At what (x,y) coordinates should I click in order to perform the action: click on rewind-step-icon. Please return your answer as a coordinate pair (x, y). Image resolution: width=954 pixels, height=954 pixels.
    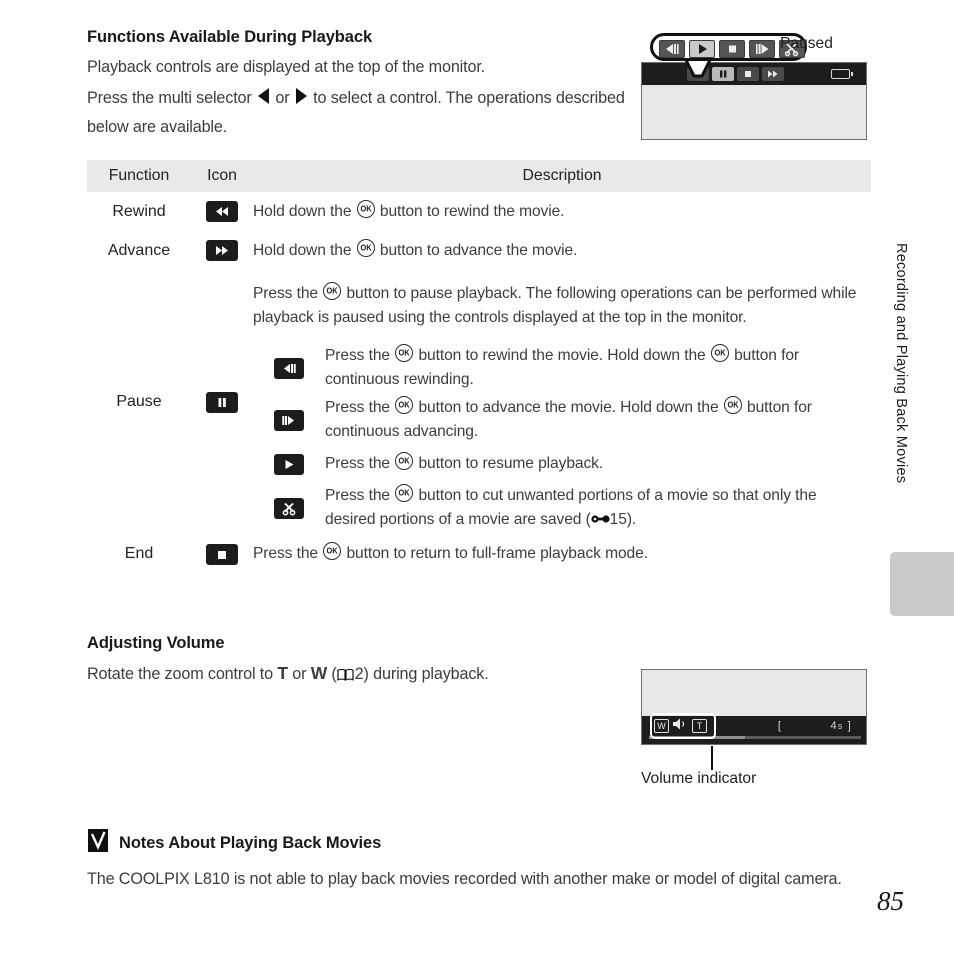
    Looking at the image, I should click on (289, 368).